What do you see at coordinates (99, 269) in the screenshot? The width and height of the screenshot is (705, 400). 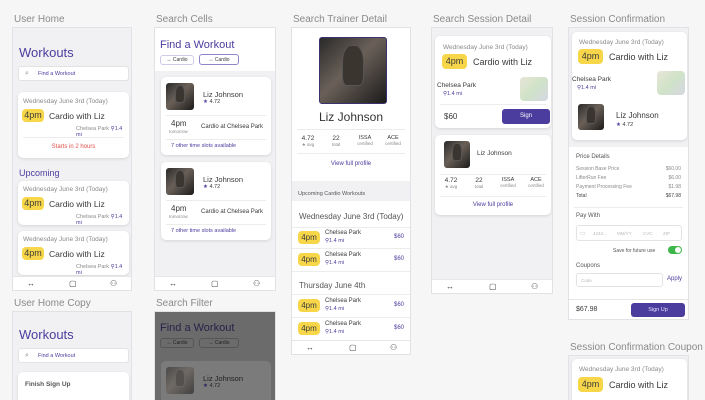 I see `location: Chelsea Park ⚲1.4 mi` at bounding box center [99, 269].